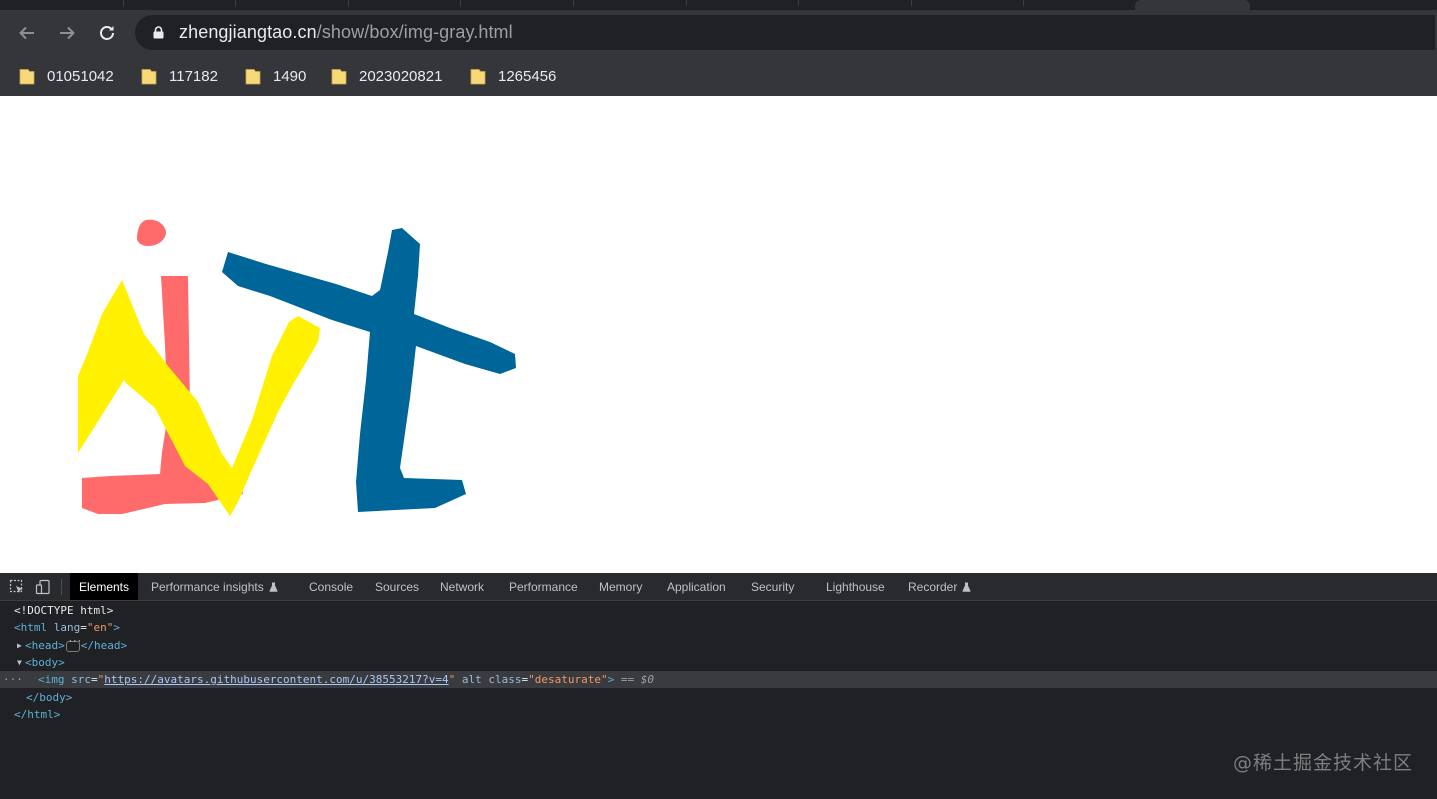  What do you see at coordinates (17, 587) in the screenshot?
I see `inspect-element-icon` at bounding box center [17, 587].